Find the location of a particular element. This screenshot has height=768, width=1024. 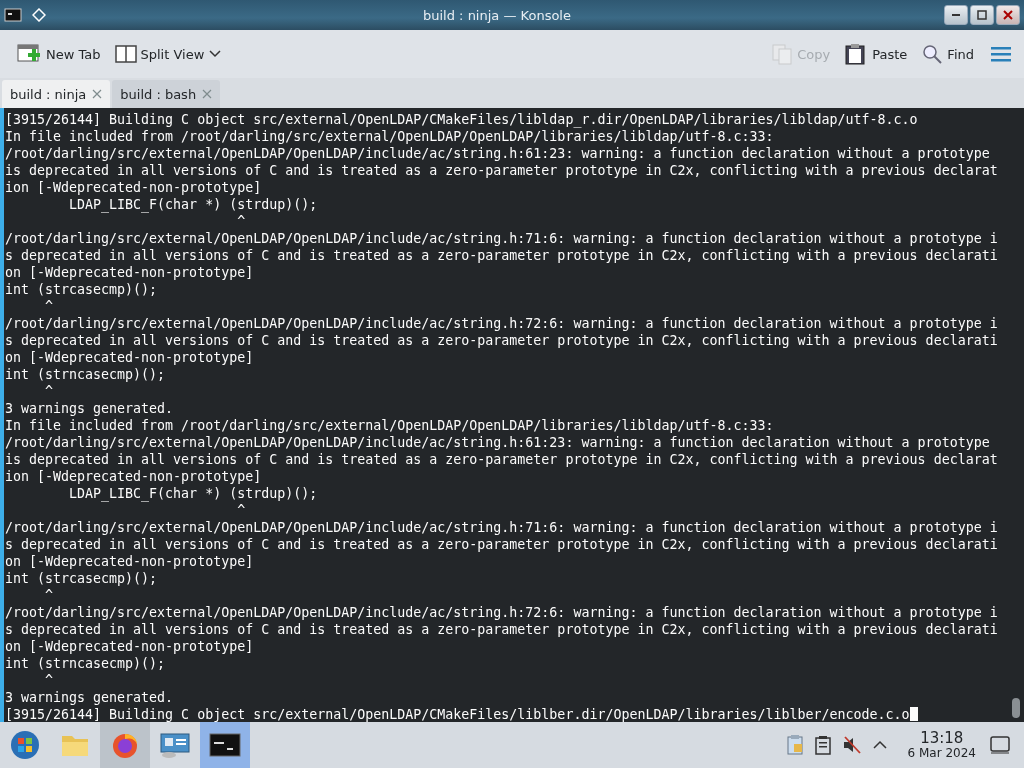

copy-icon is located at coordinates (782, 54).